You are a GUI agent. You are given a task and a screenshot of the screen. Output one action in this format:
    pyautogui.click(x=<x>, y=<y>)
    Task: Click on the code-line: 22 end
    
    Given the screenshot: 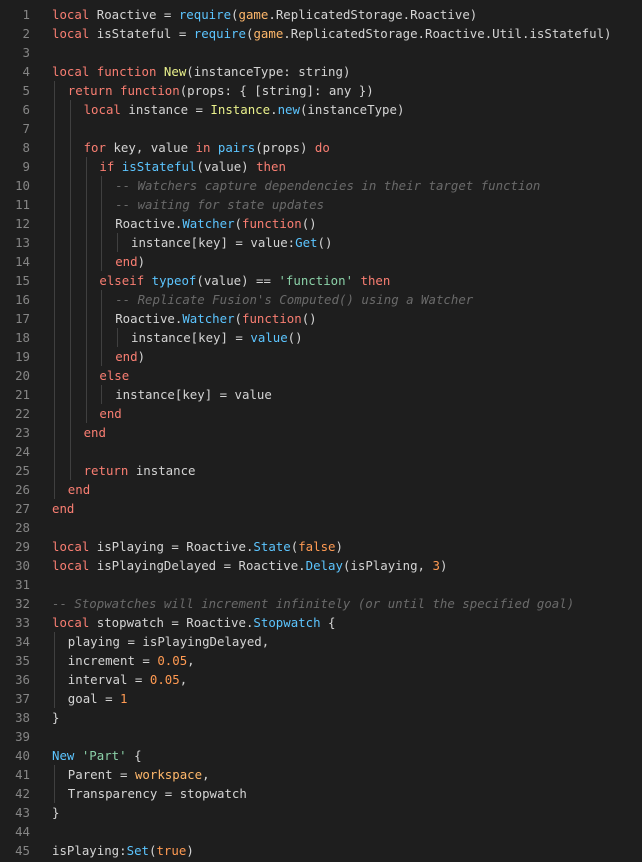 What is the action you would take?
    pyautogui.click(x=321, y=413)
    